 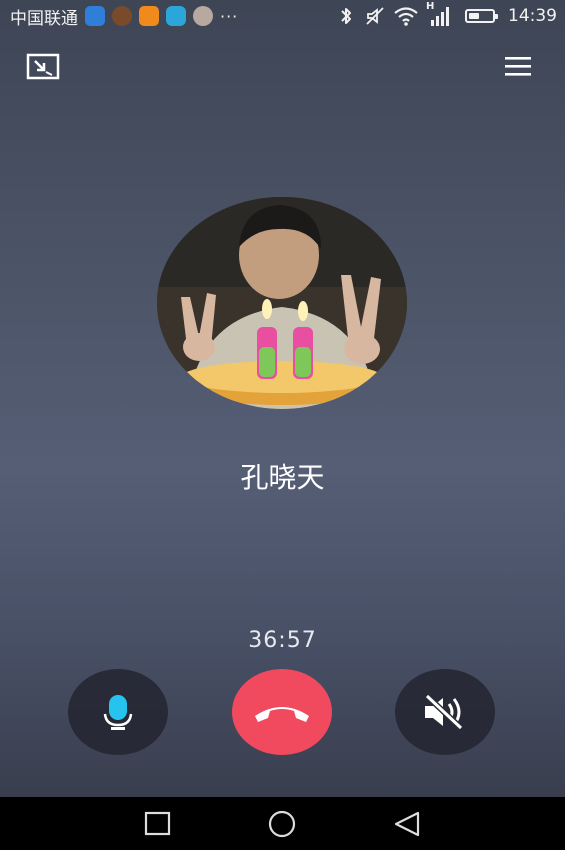 What do you see at coordinates (532, 16) in the screenshot?
I see `status-time: 14:39` at bounding box center [532, 16].